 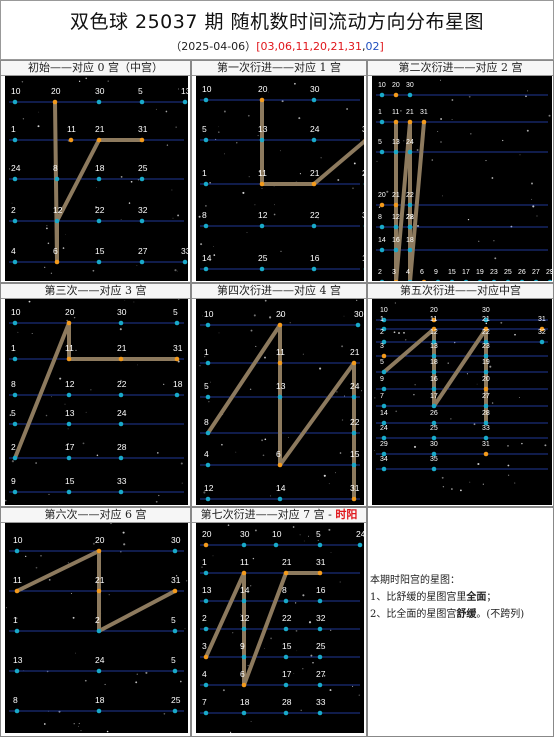 What do you see at coordinates (55, 251) in the screenshot?
I see `star-label: 6` at bounding box center [55, 251].